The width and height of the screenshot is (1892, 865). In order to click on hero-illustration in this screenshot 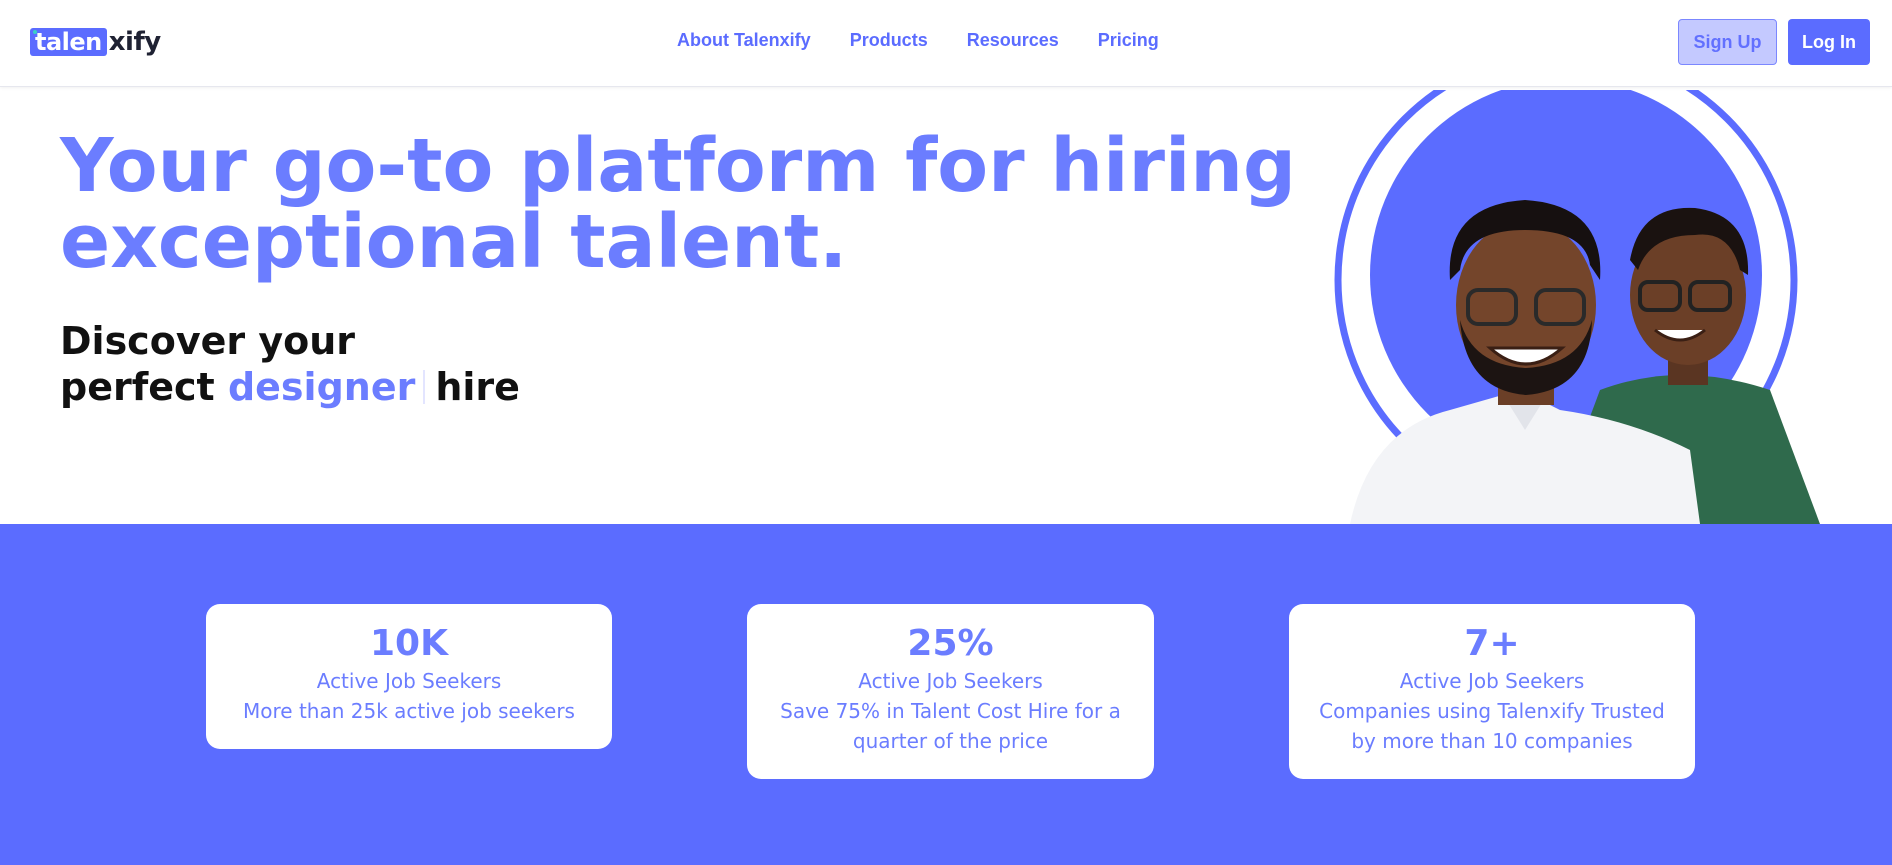, I will do `click(1577, 307)`.